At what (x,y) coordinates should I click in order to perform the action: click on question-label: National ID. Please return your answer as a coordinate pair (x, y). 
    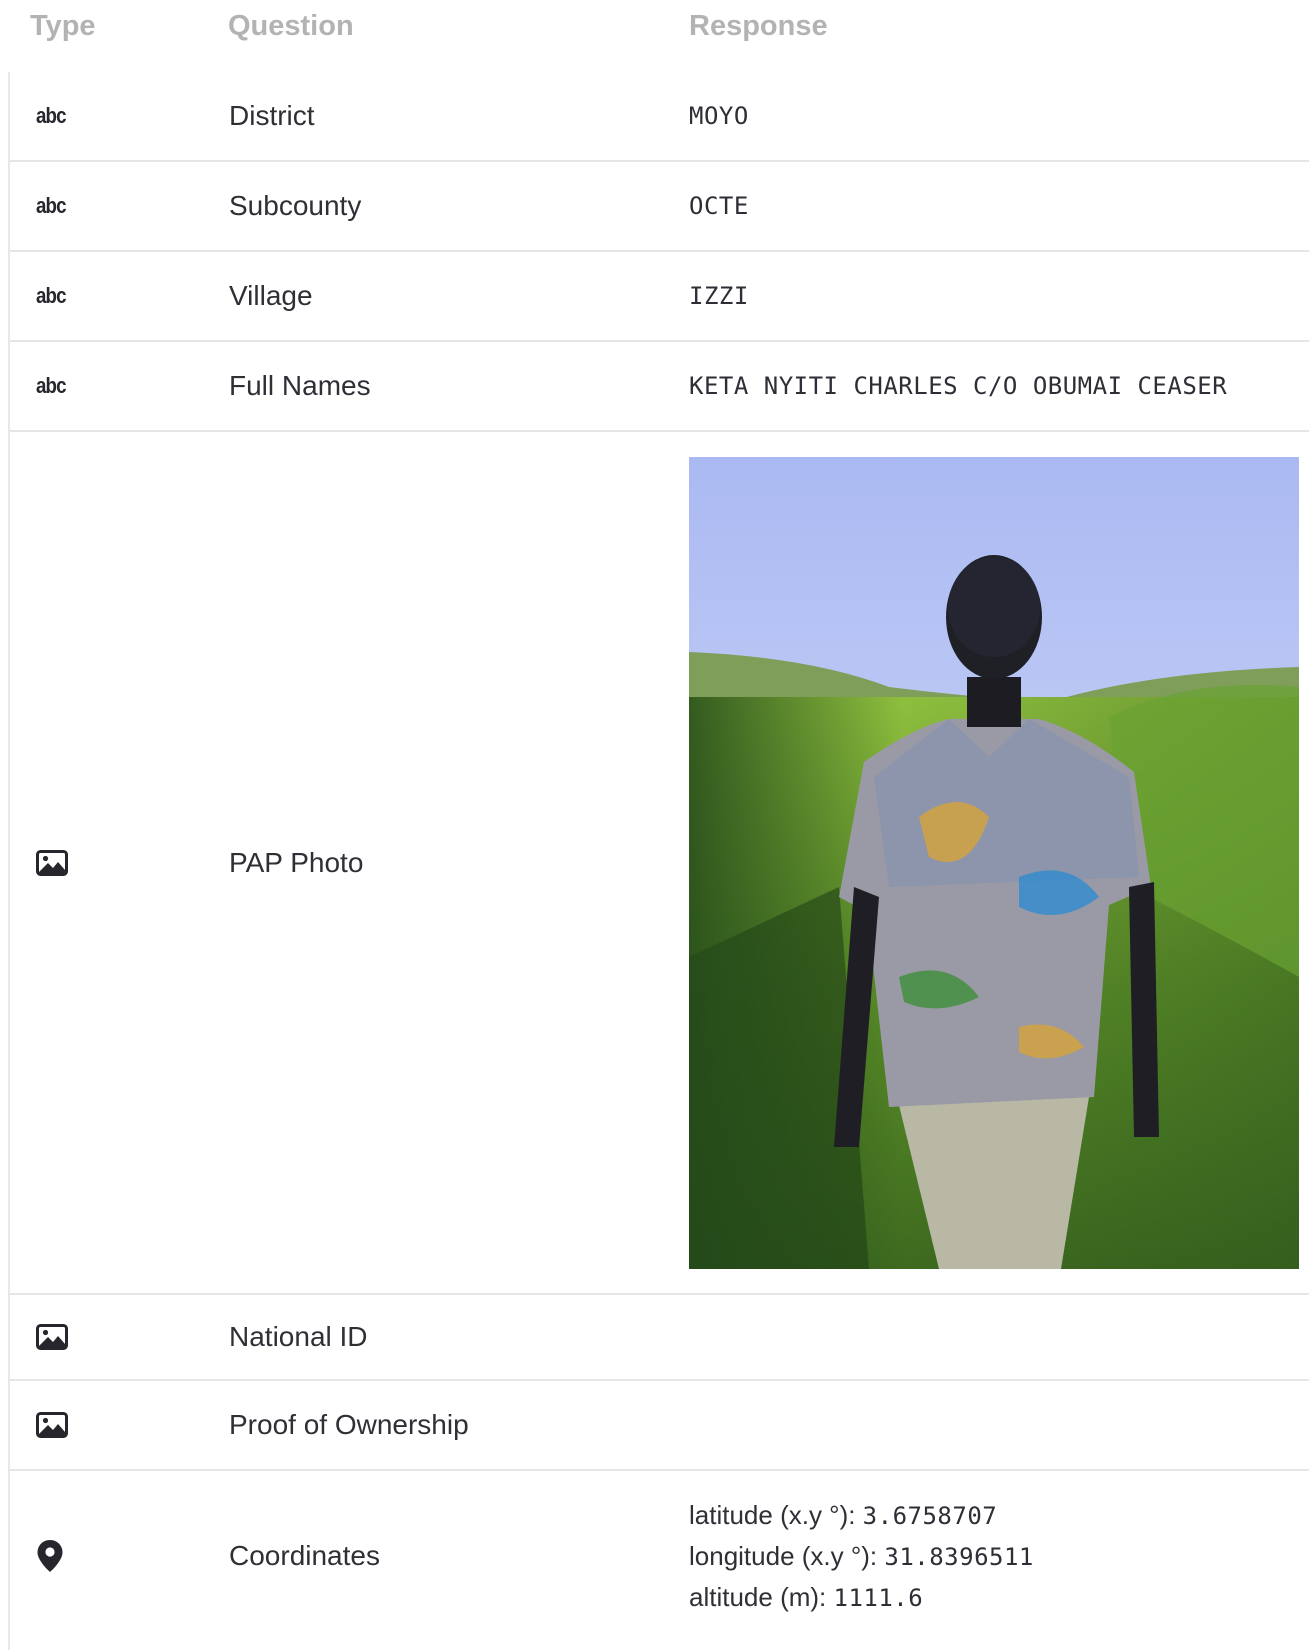
    Looking at the image, I should click on (298, 1336).